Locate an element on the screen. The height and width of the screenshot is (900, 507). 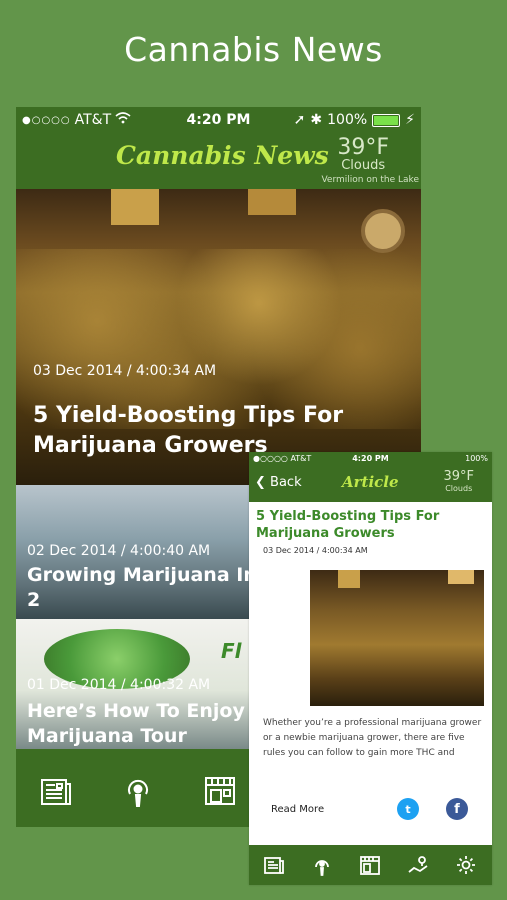
fan-image is located at coordinates (383, 231).